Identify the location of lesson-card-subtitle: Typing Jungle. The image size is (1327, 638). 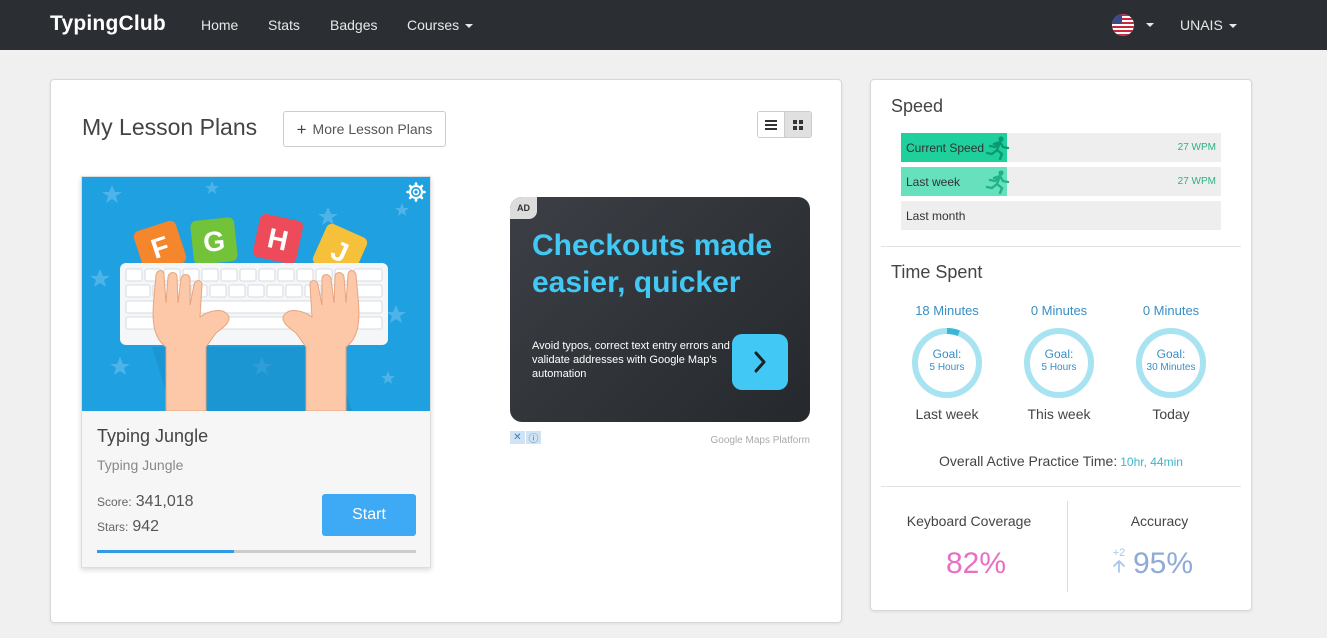
(140, 465).